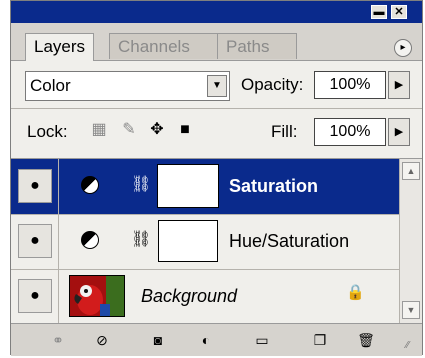 The image size is (425, 358). What do you see at coordinates (157, 130) in the screenshot?
I see `lock-position-icon: ✥` at bounding box center [157, 130].